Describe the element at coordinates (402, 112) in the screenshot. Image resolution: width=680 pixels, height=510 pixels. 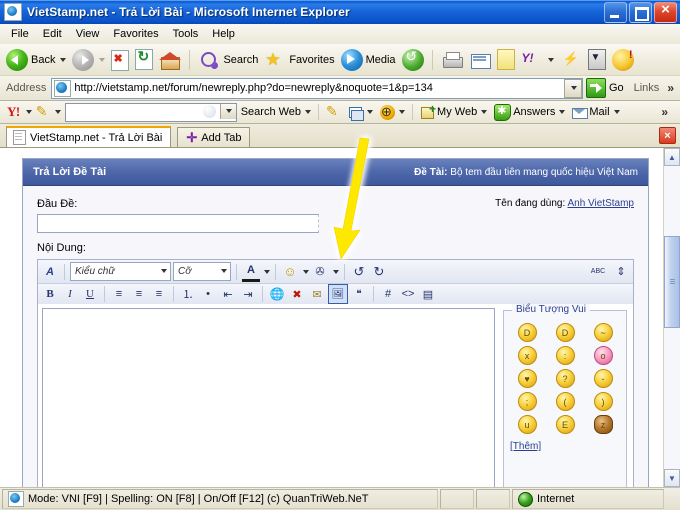
I see `anti-spy-dropdown-icon` at that location.